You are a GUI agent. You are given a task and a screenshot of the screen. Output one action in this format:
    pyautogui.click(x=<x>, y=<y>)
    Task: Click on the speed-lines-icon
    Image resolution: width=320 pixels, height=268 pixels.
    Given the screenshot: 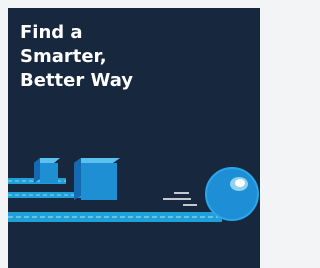 What is the action you would take?
    pyautogui.click(x=180, y=199)
    